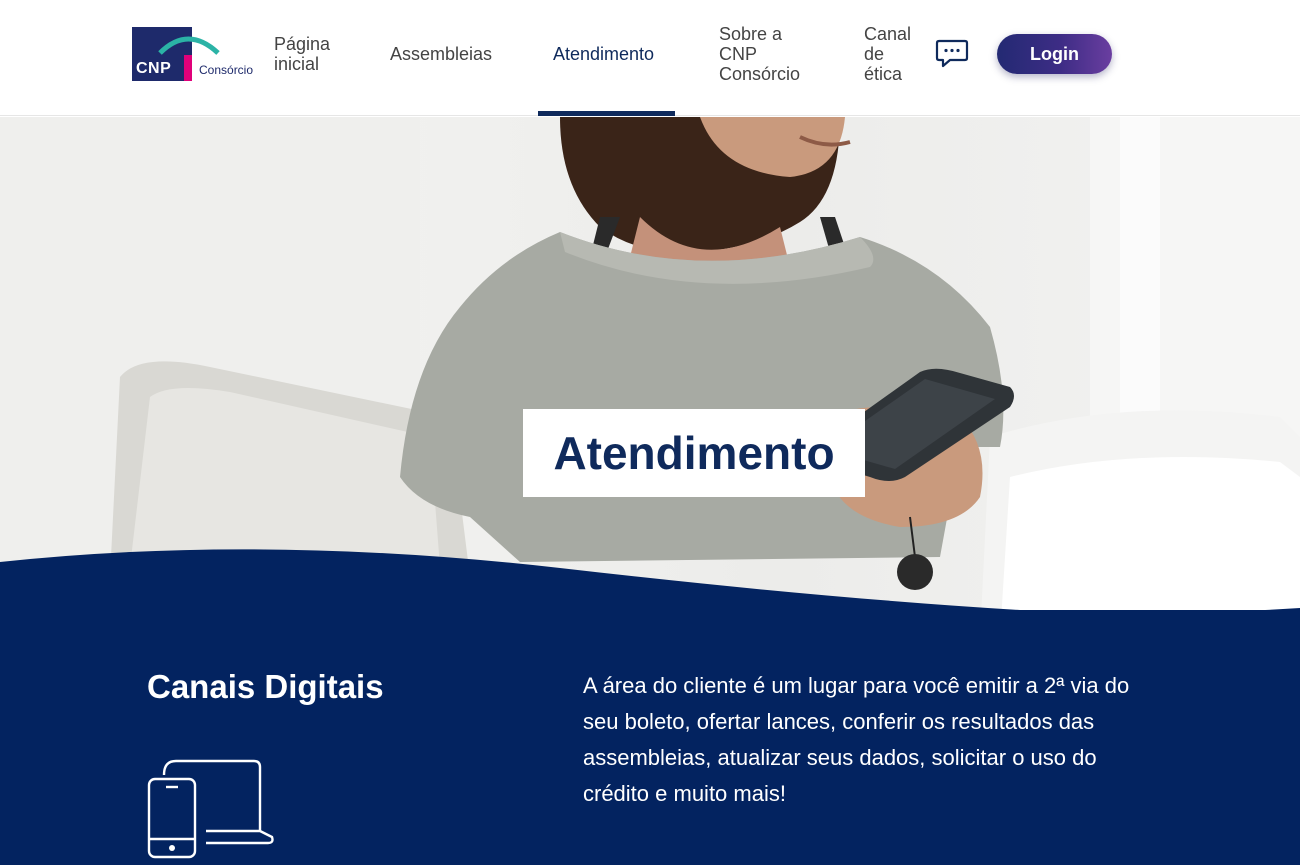  I want to click on nav-atendimento: Atendimento, so click(603, 54).